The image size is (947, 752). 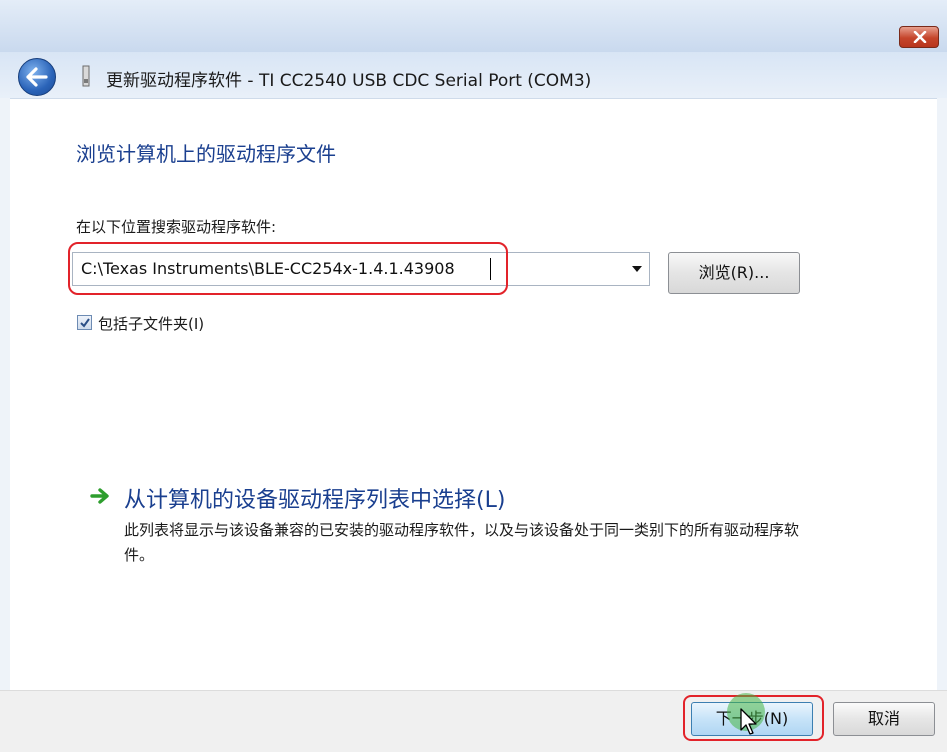 I want to click on include-subfolders-label: 包括子文件夹(I), so click(x=151, y=324).